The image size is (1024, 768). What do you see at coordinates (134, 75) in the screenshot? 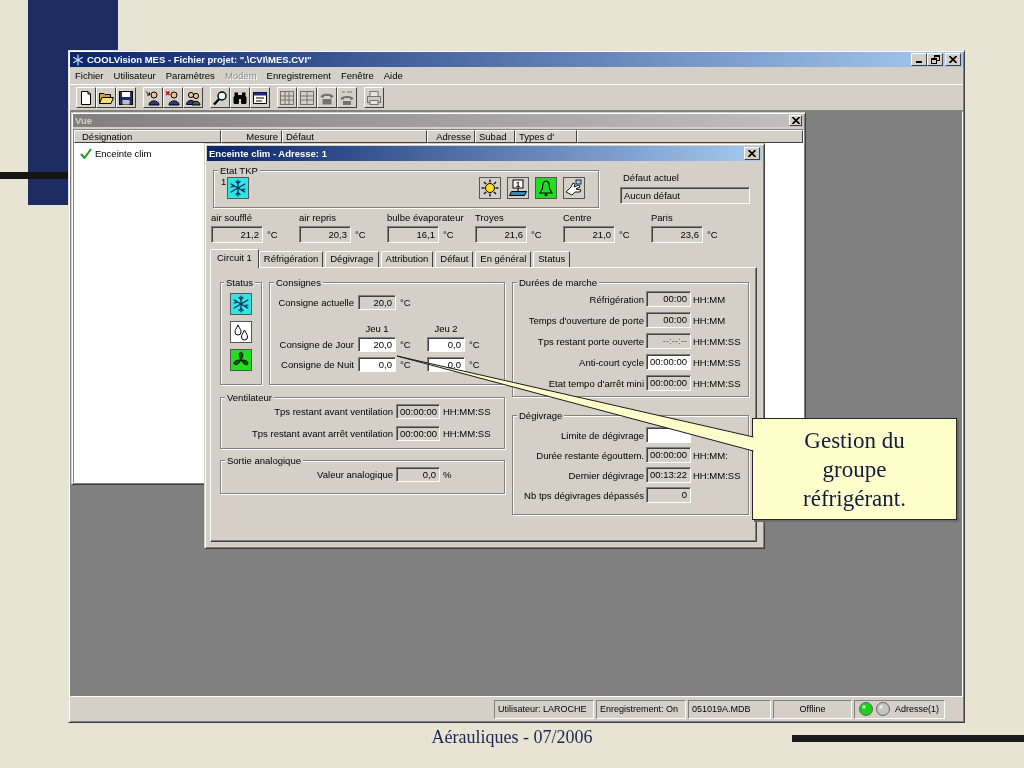
I see `menu-item: Utilisateur` at bounding box center [134, 75].